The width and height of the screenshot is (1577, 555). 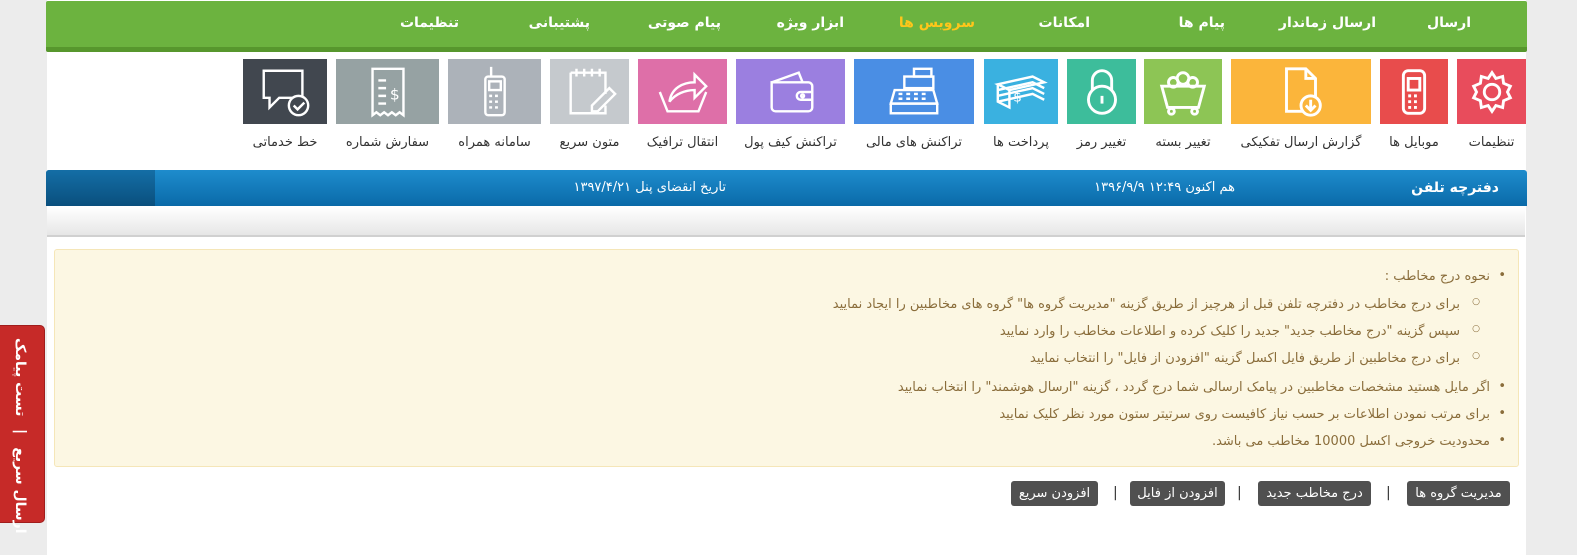 What do you see at coordinates (649, 187) in the screenshot?
I see `panel-expiry-date: تاریخ انقضای پنل ۱۳۹۷/۴/۲۱` at bounding box center [649, 187].